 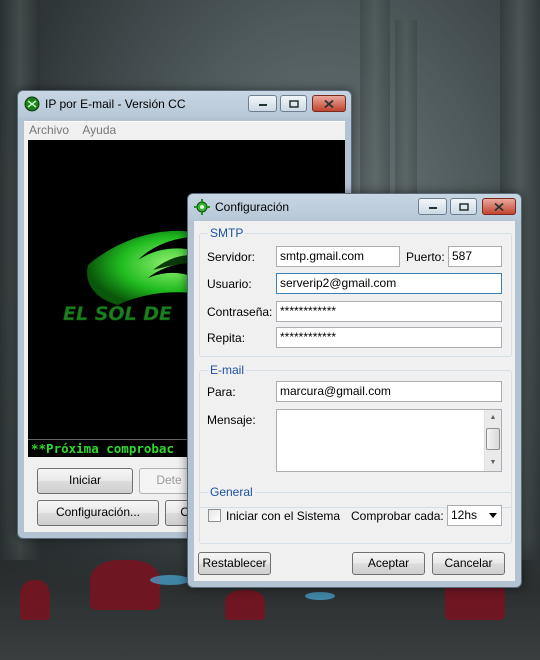 What do you see at coordinates (99, 129) in the screenshot?
I see `menu-ayuda: Ayuda` at bounding box center [99, 129].